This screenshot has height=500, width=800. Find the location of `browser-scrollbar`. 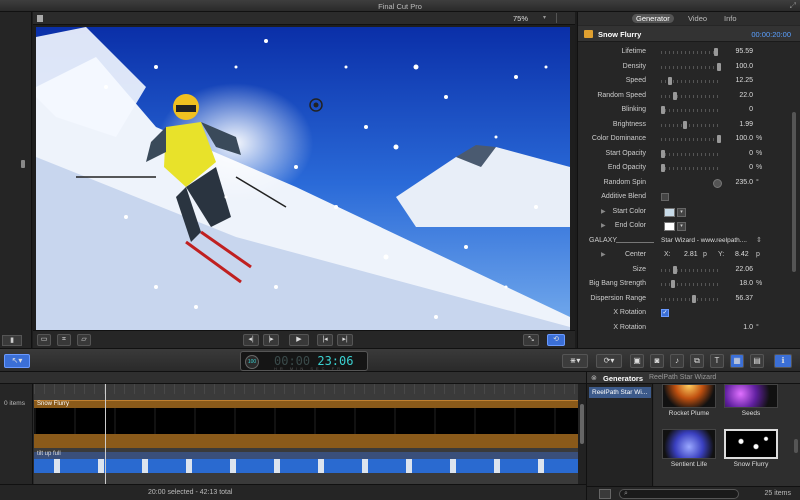

browser-scrollbar is located at coordinates (796, 446).